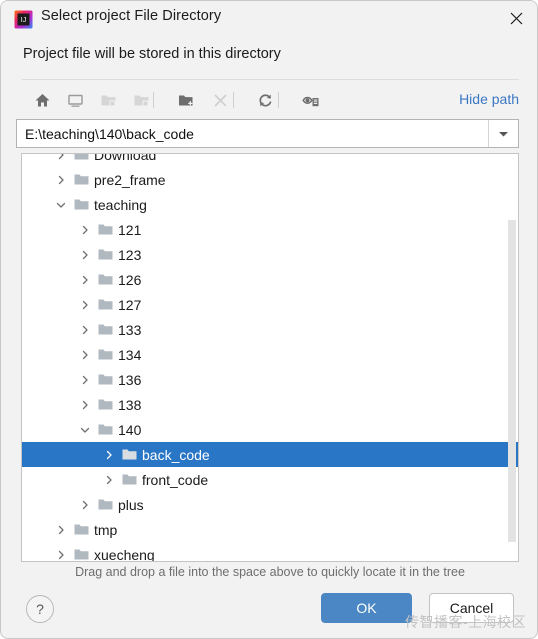  Describe the element at coordinates (270, 551) in the screenshot. I see `tree-row: xuecheng` at that location.